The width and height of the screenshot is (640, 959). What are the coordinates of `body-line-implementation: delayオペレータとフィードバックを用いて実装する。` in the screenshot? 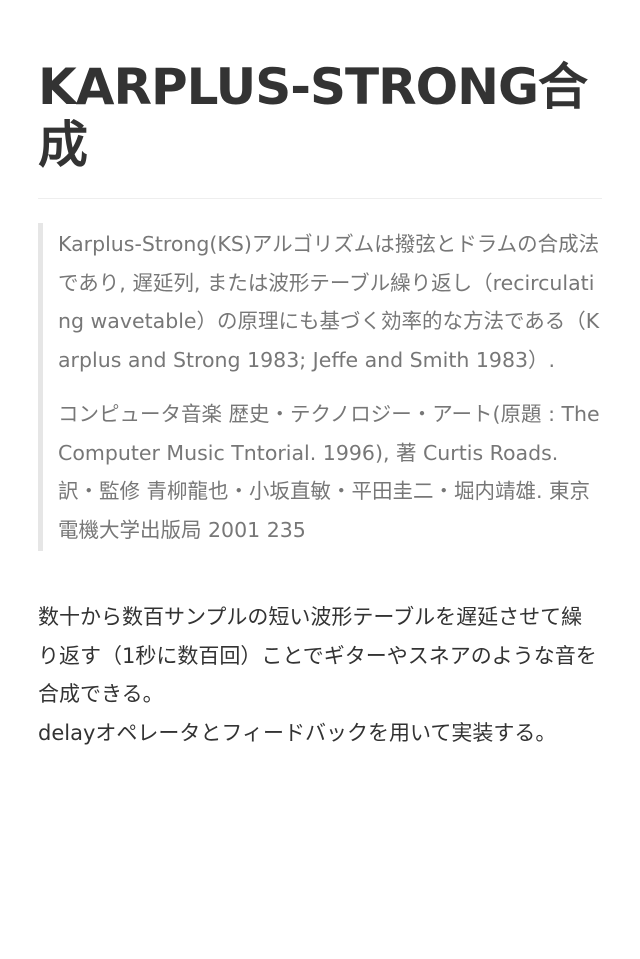 It's located at (297, 732).